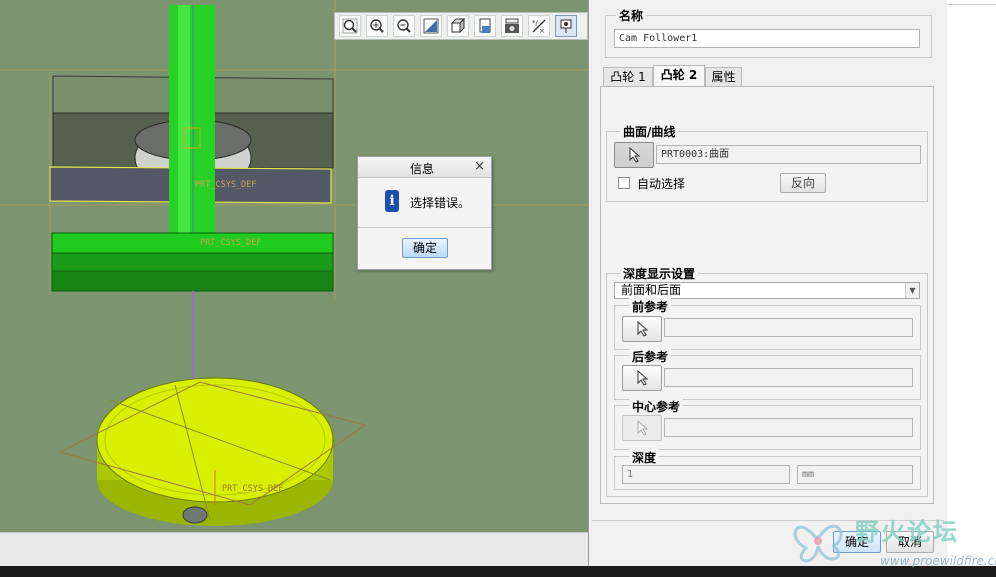  What do you see at coordinates (971, 283) in the screenshot?
I see `right-margin` at bounding box center [971, 283].